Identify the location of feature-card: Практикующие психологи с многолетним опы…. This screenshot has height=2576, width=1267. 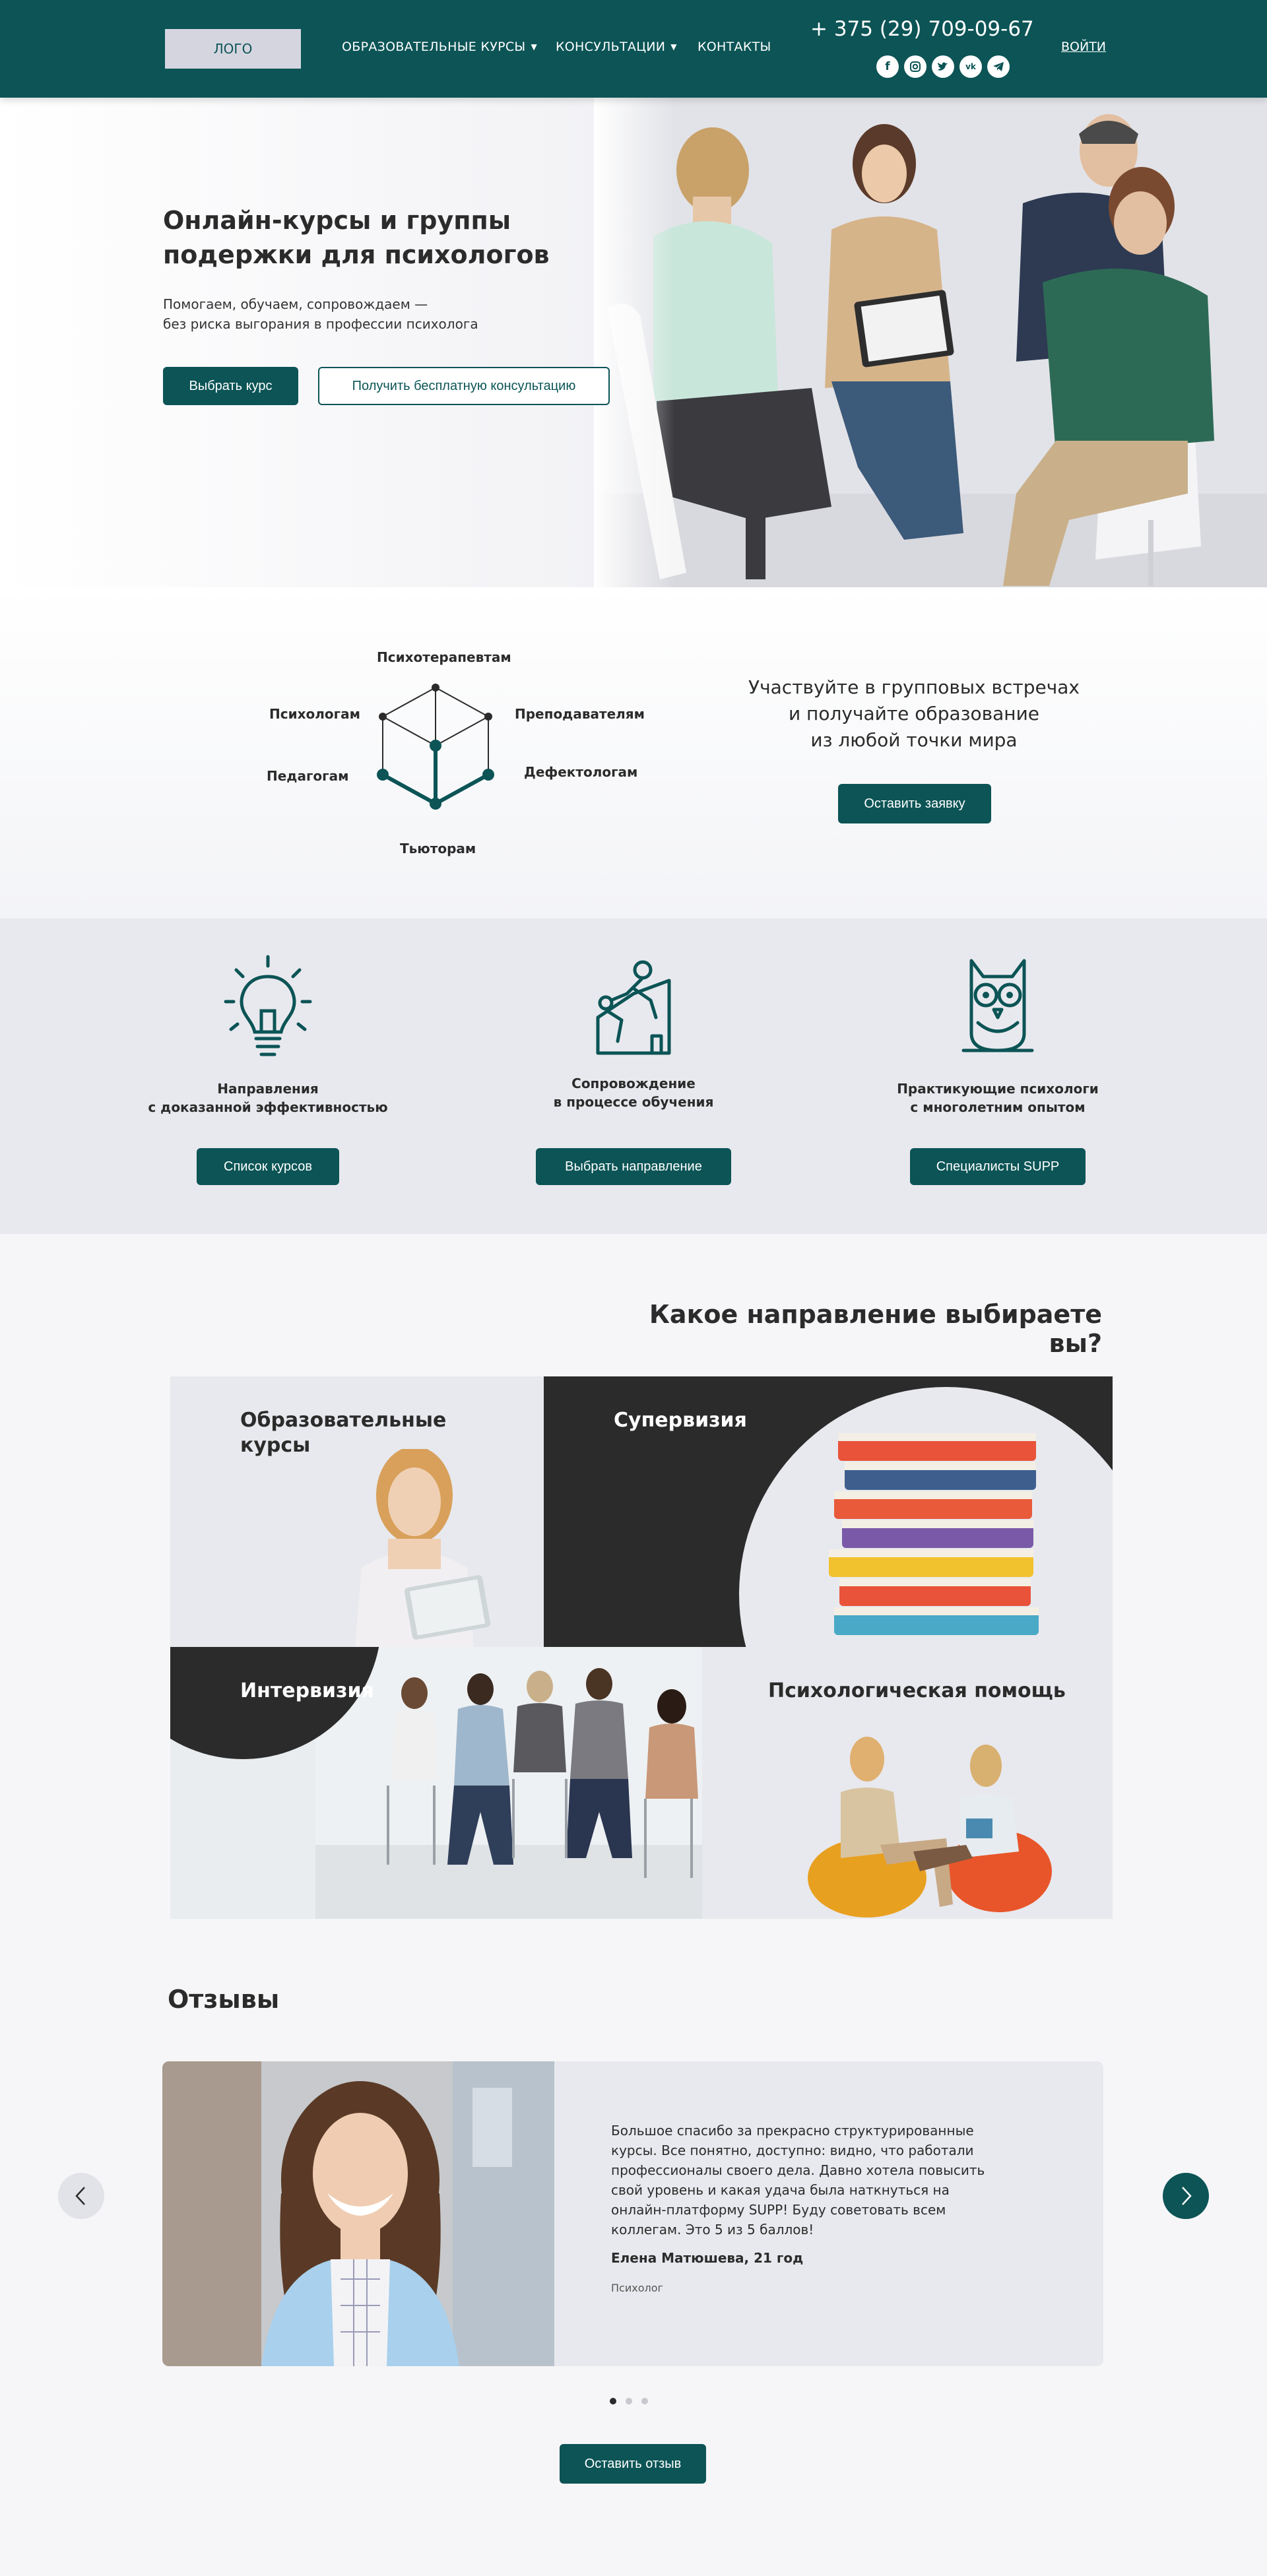
(997, 1076).